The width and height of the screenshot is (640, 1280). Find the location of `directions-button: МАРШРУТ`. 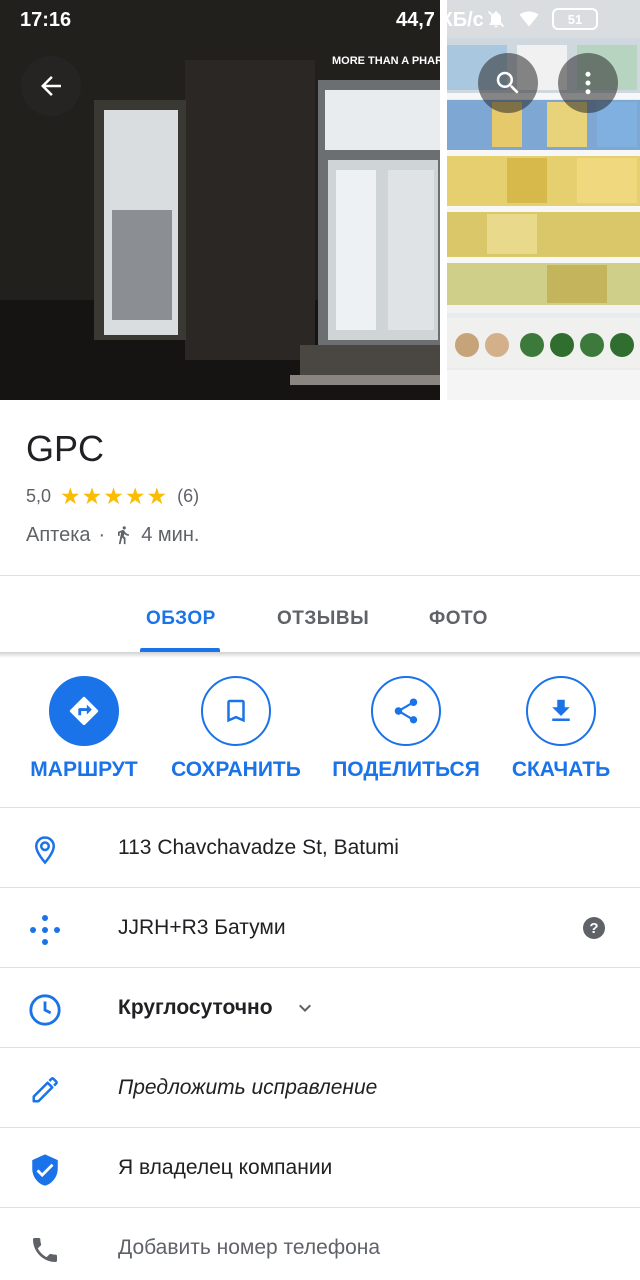

directions-button: МАРШРУТ is located at coordinates (84, 729).